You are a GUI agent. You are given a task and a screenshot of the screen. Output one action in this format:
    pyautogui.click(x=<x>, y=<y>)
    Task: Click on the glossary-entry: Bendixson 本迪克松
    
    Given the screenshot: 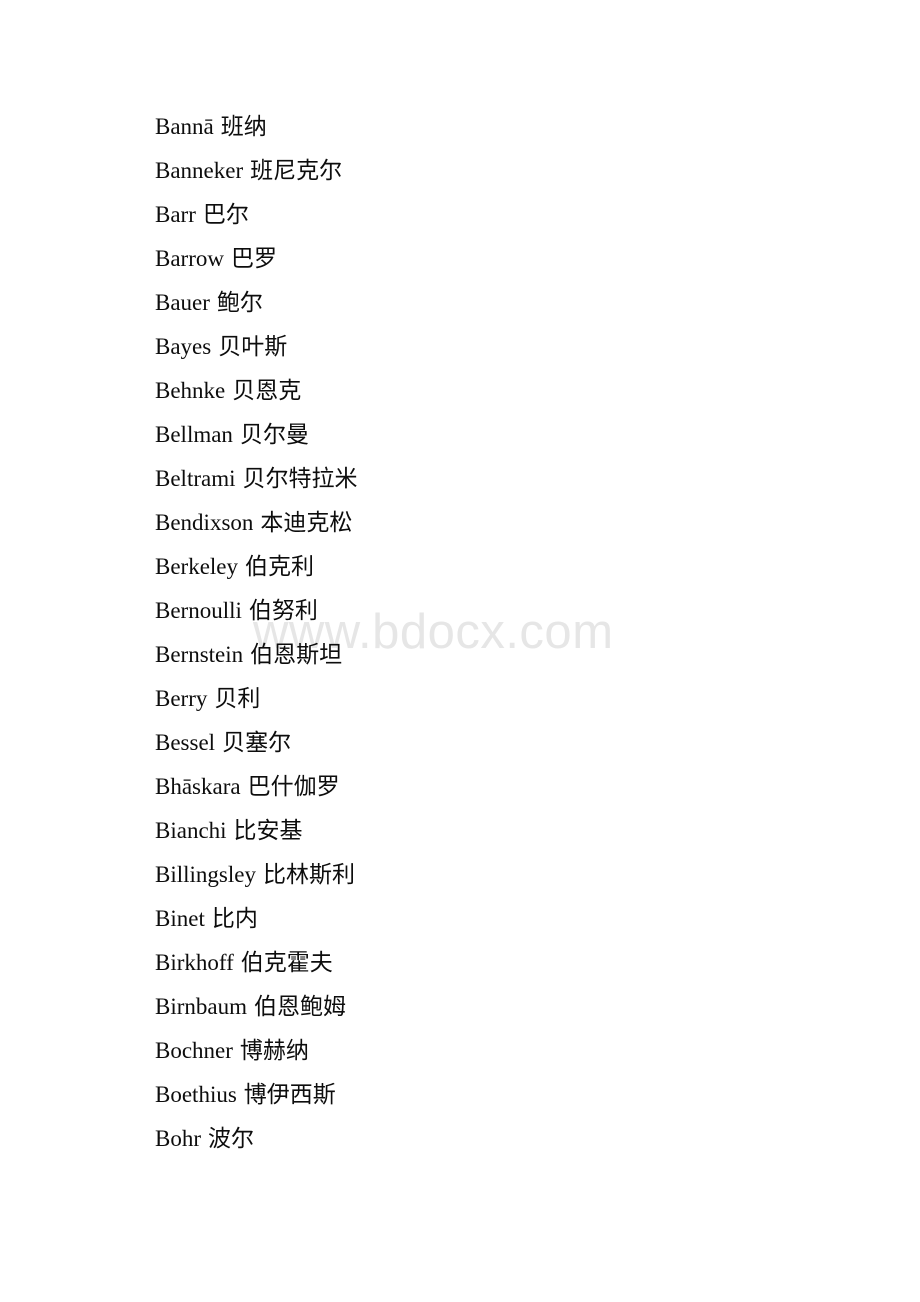 What is the action you would take?
    pyautogui.click(x=253, y=523)
    